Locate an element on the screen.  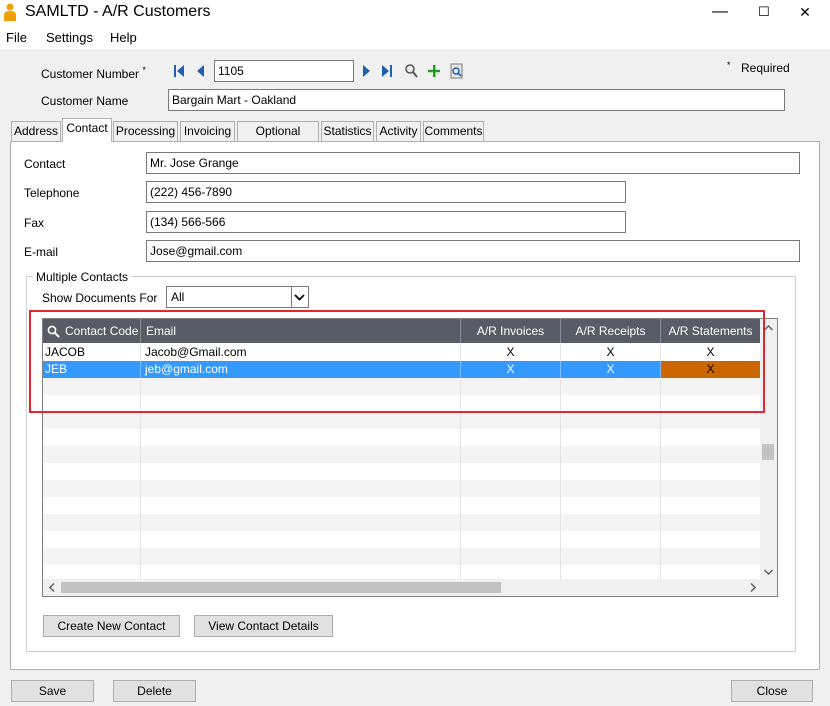
menu-help: Help is located at coordinates (123, 37).